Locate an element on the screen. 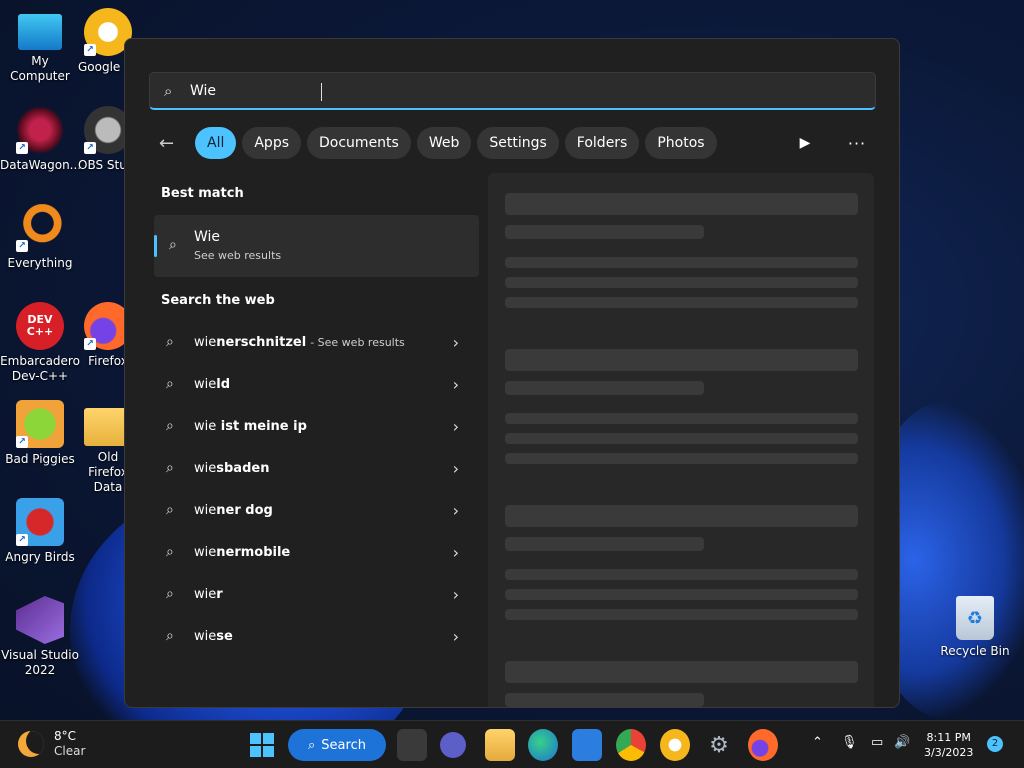  chrome-icon is located at coordinates (631, 745).